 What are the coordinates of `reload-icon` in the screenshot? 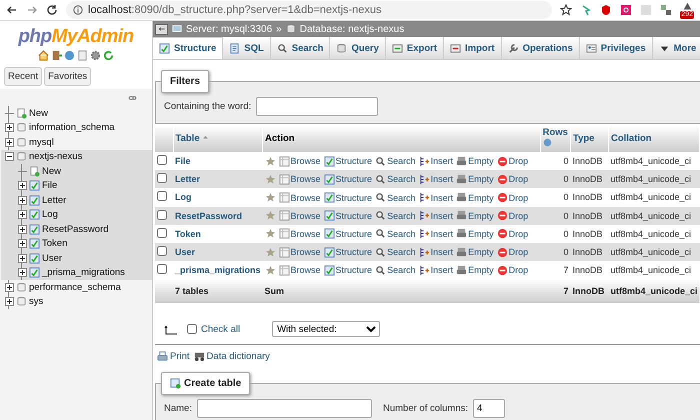 It's located at (52, 10).